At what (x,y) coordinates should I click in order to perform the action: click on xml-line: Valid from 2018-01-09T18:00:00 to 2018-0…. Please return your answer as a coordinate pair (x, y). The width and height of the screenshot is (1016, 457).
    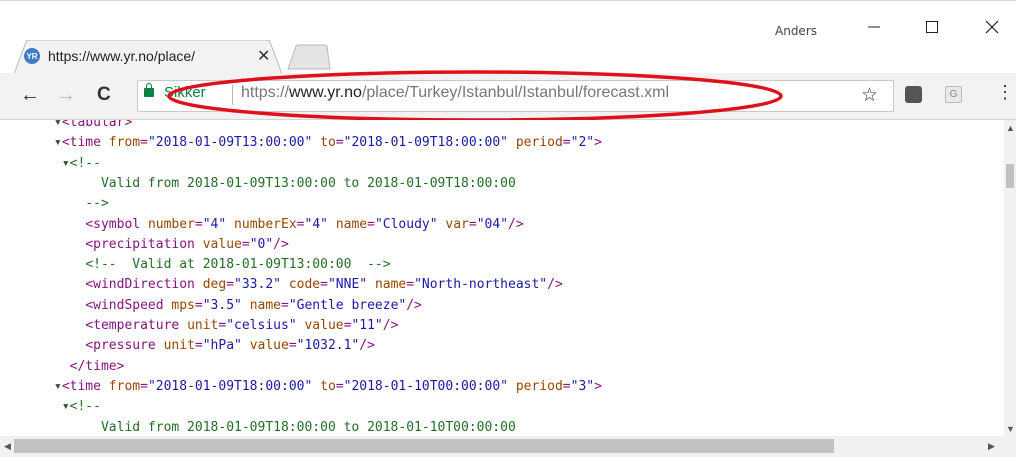
    Looking at the image, I should click on (285, 428).